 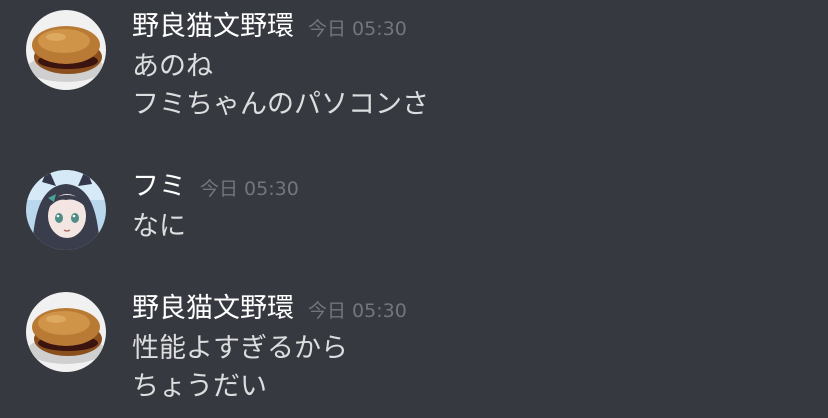 I want to click on message-line: フミちゃんのパソコンさ, so click(x=280, y=104).